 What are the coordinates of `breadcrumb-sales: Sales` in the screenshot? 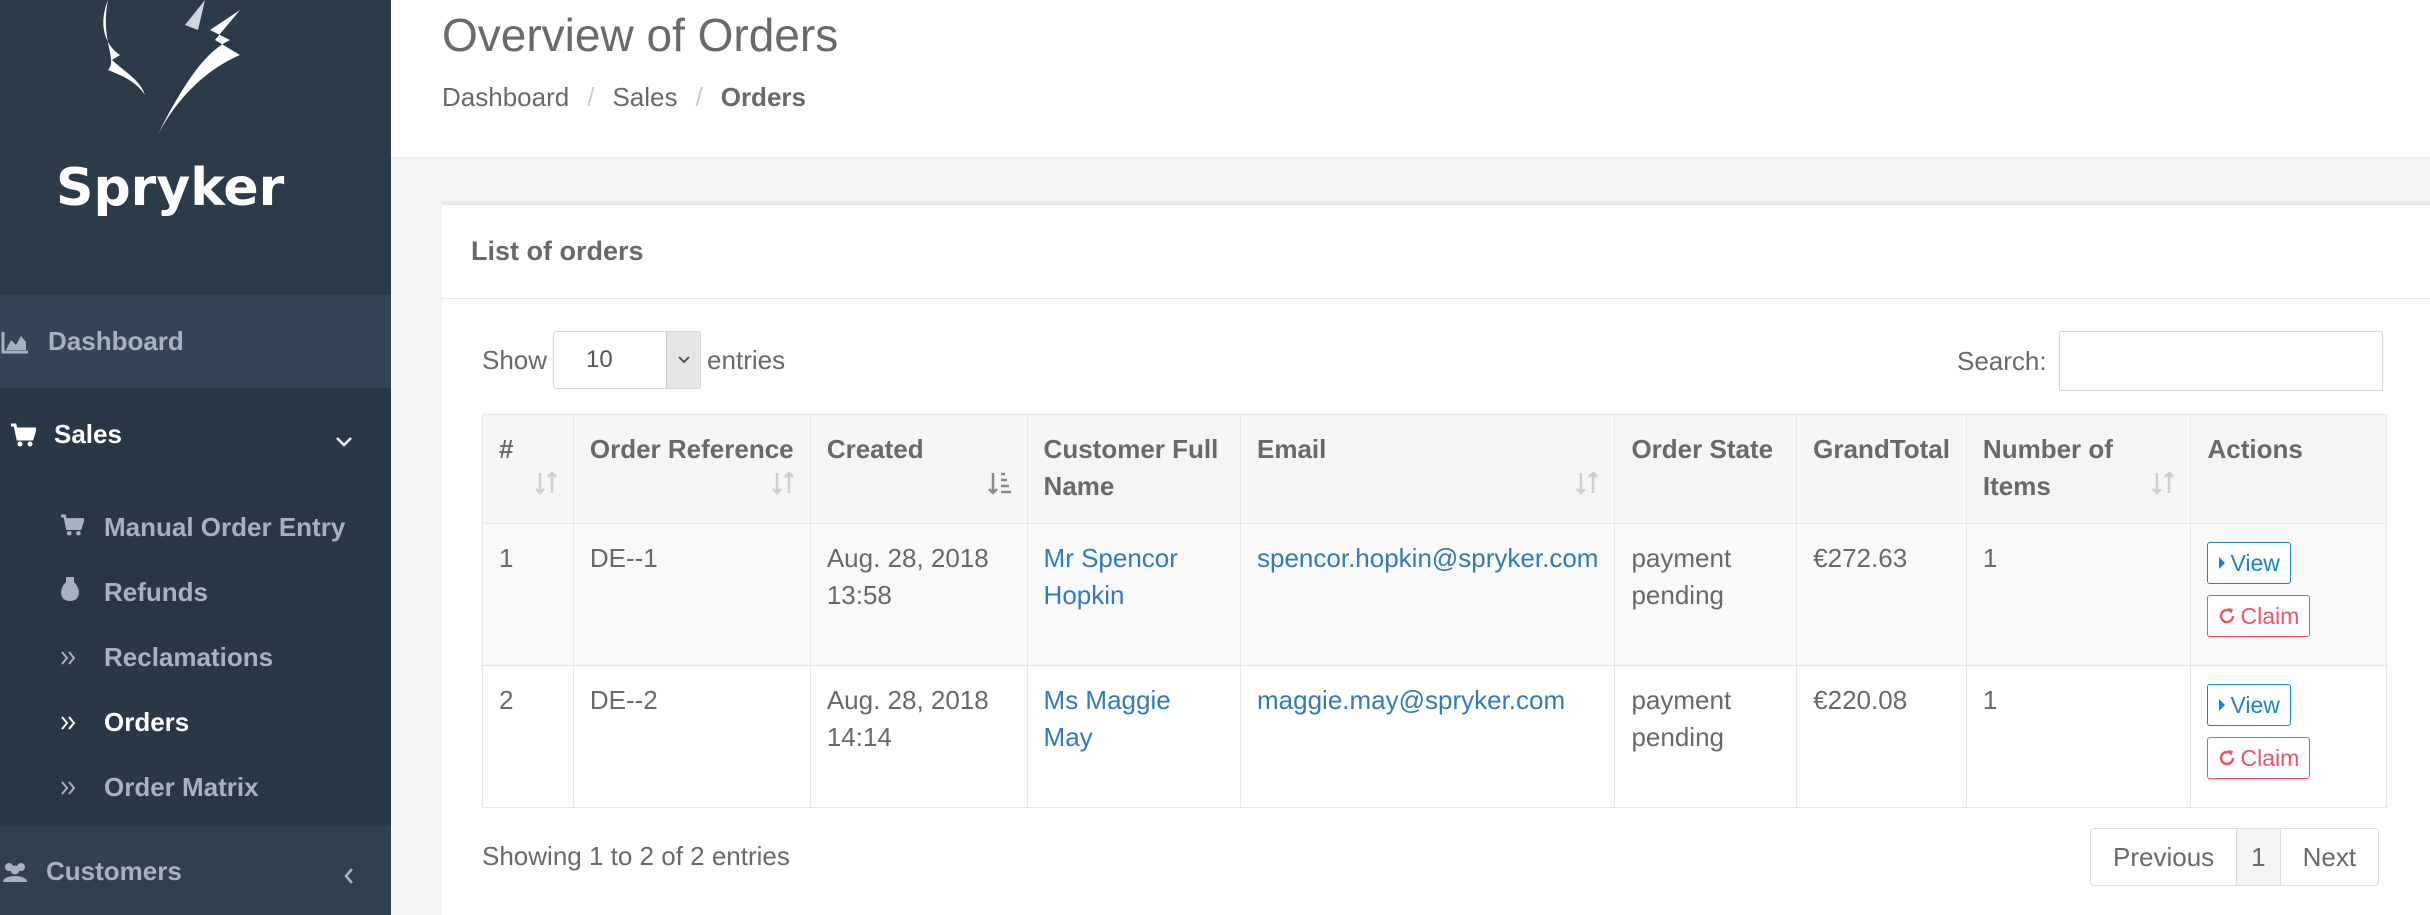 It's located at (644, 97).